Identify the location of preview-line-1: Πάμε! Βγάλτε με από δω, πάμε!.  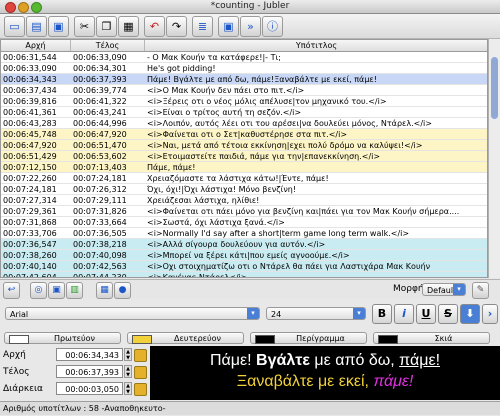
(325, 361).